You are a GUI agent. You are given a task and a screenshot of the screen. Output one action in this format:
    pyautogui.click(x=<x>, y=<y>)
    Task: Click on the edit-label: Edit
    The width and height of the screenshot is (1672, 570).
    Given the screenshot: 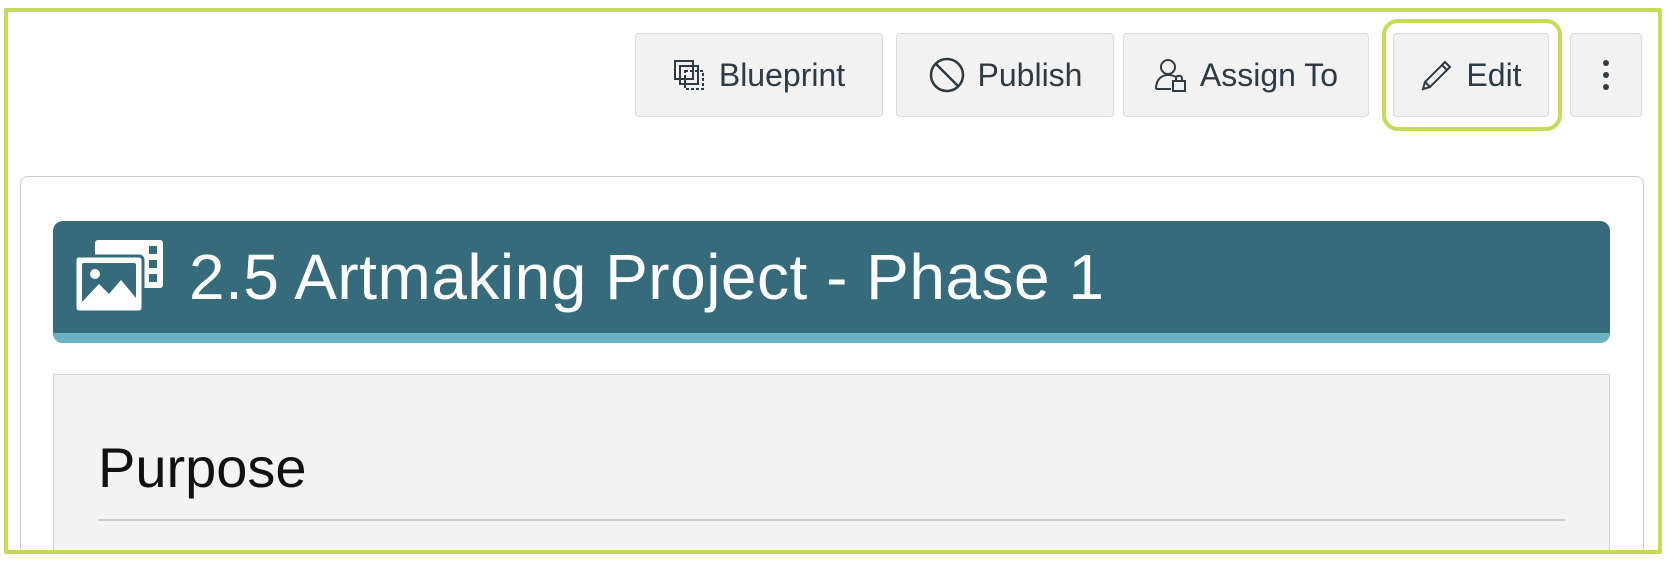 What is the action you would take?
    pyautogui.click(x=1494, y=74)
    